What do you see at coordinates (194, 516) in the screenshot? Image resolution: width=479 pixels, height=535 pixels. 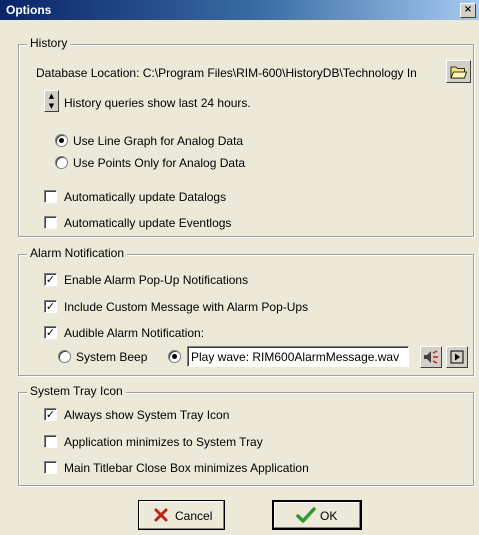 I see `cancel-label: Cancel` at bounding box center [194, 516].